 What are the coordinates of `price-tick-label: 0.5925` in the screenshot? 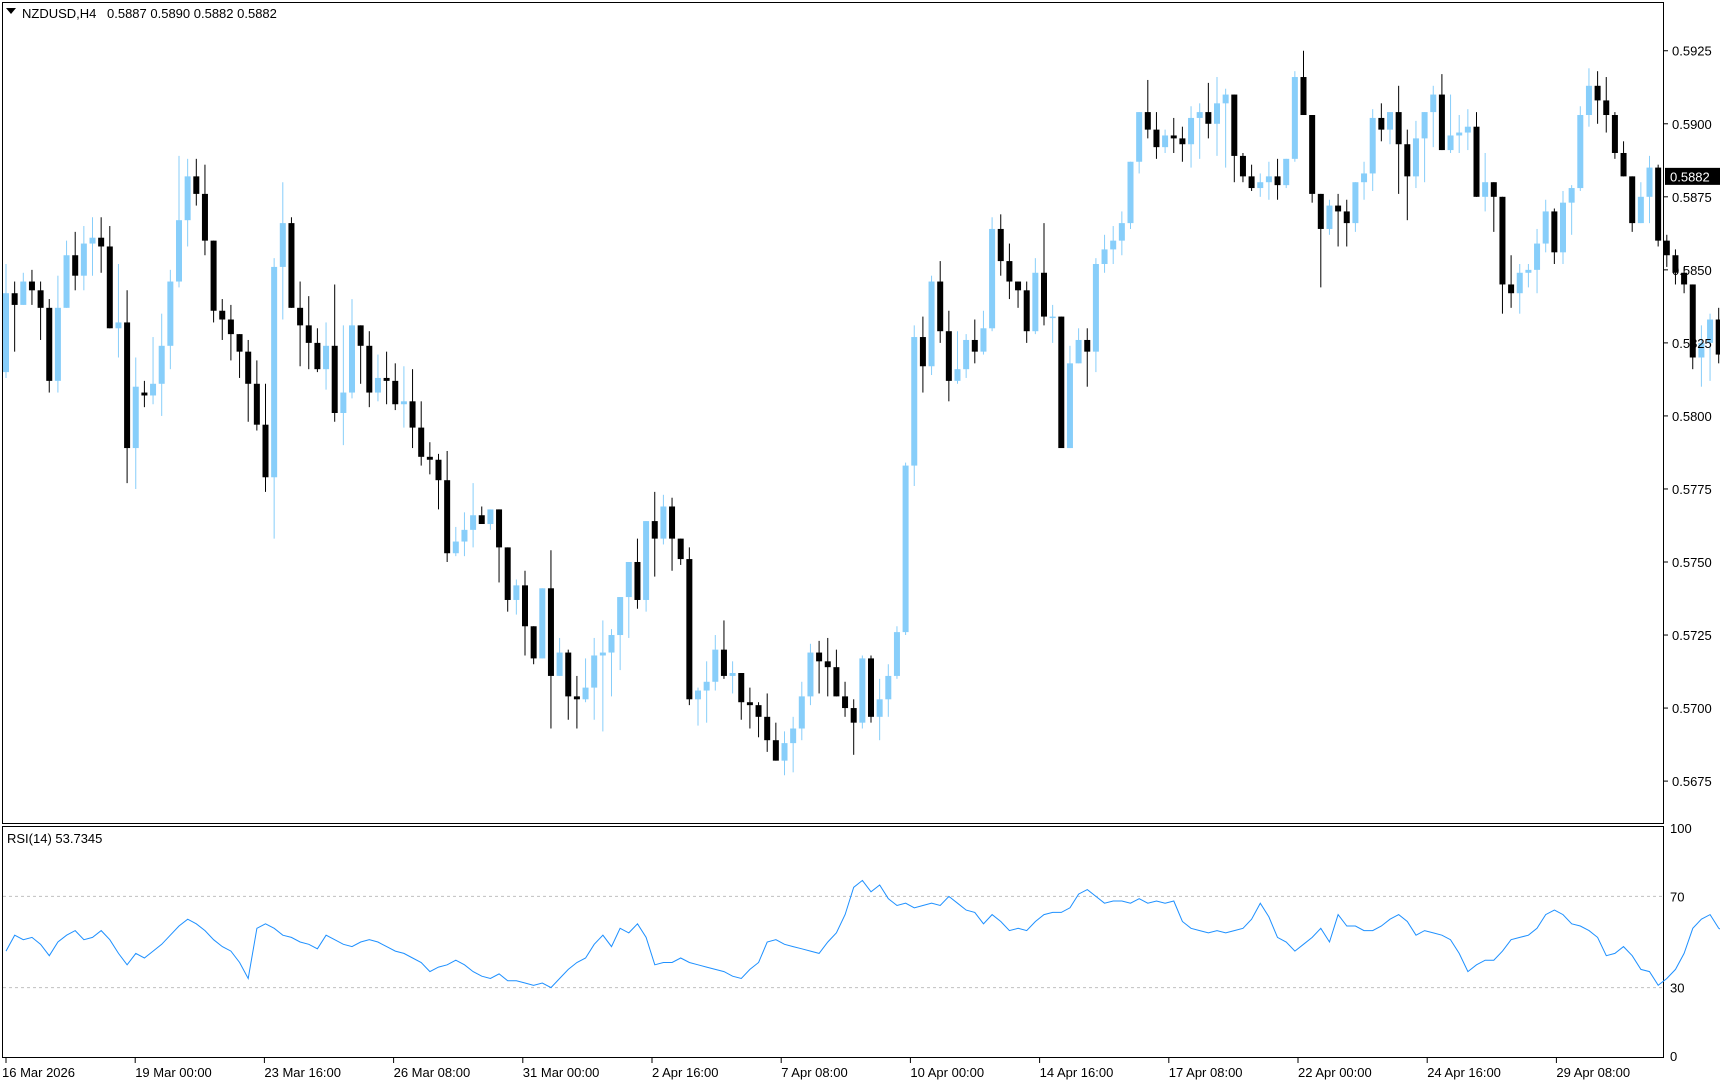 It's located at (1692, 51).